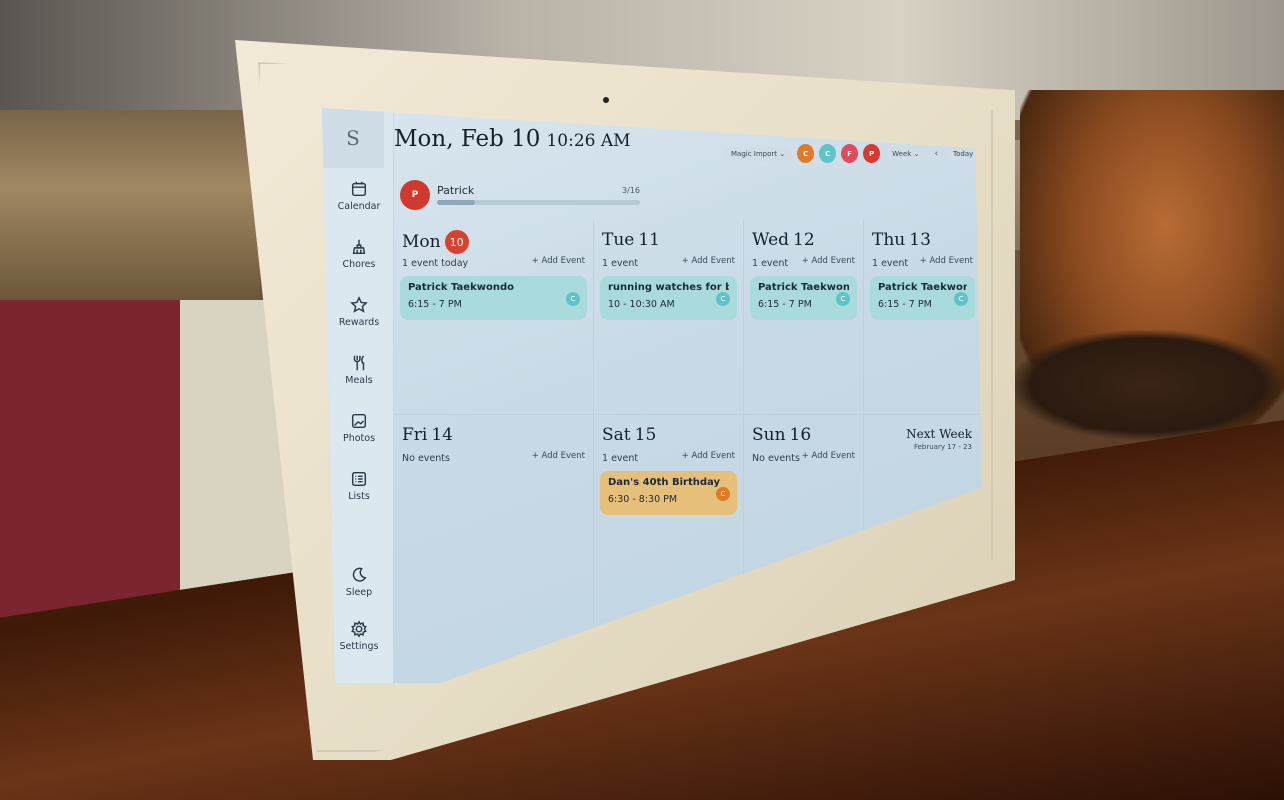 Image resolution: width=1284 pixels, height=800 pixels. I want to click on broom-icon, so click(359, 247).